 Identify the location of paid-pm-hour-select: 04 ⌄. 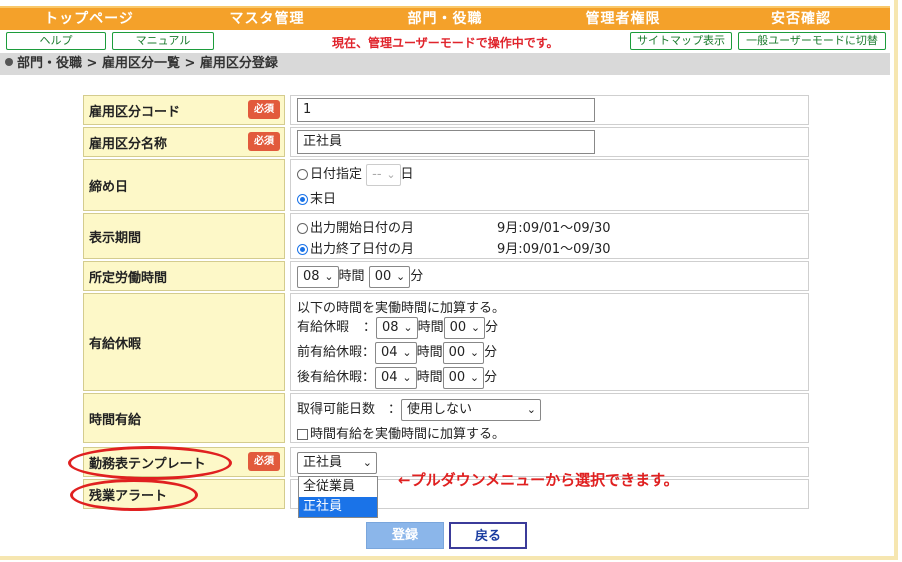
(396, 377).